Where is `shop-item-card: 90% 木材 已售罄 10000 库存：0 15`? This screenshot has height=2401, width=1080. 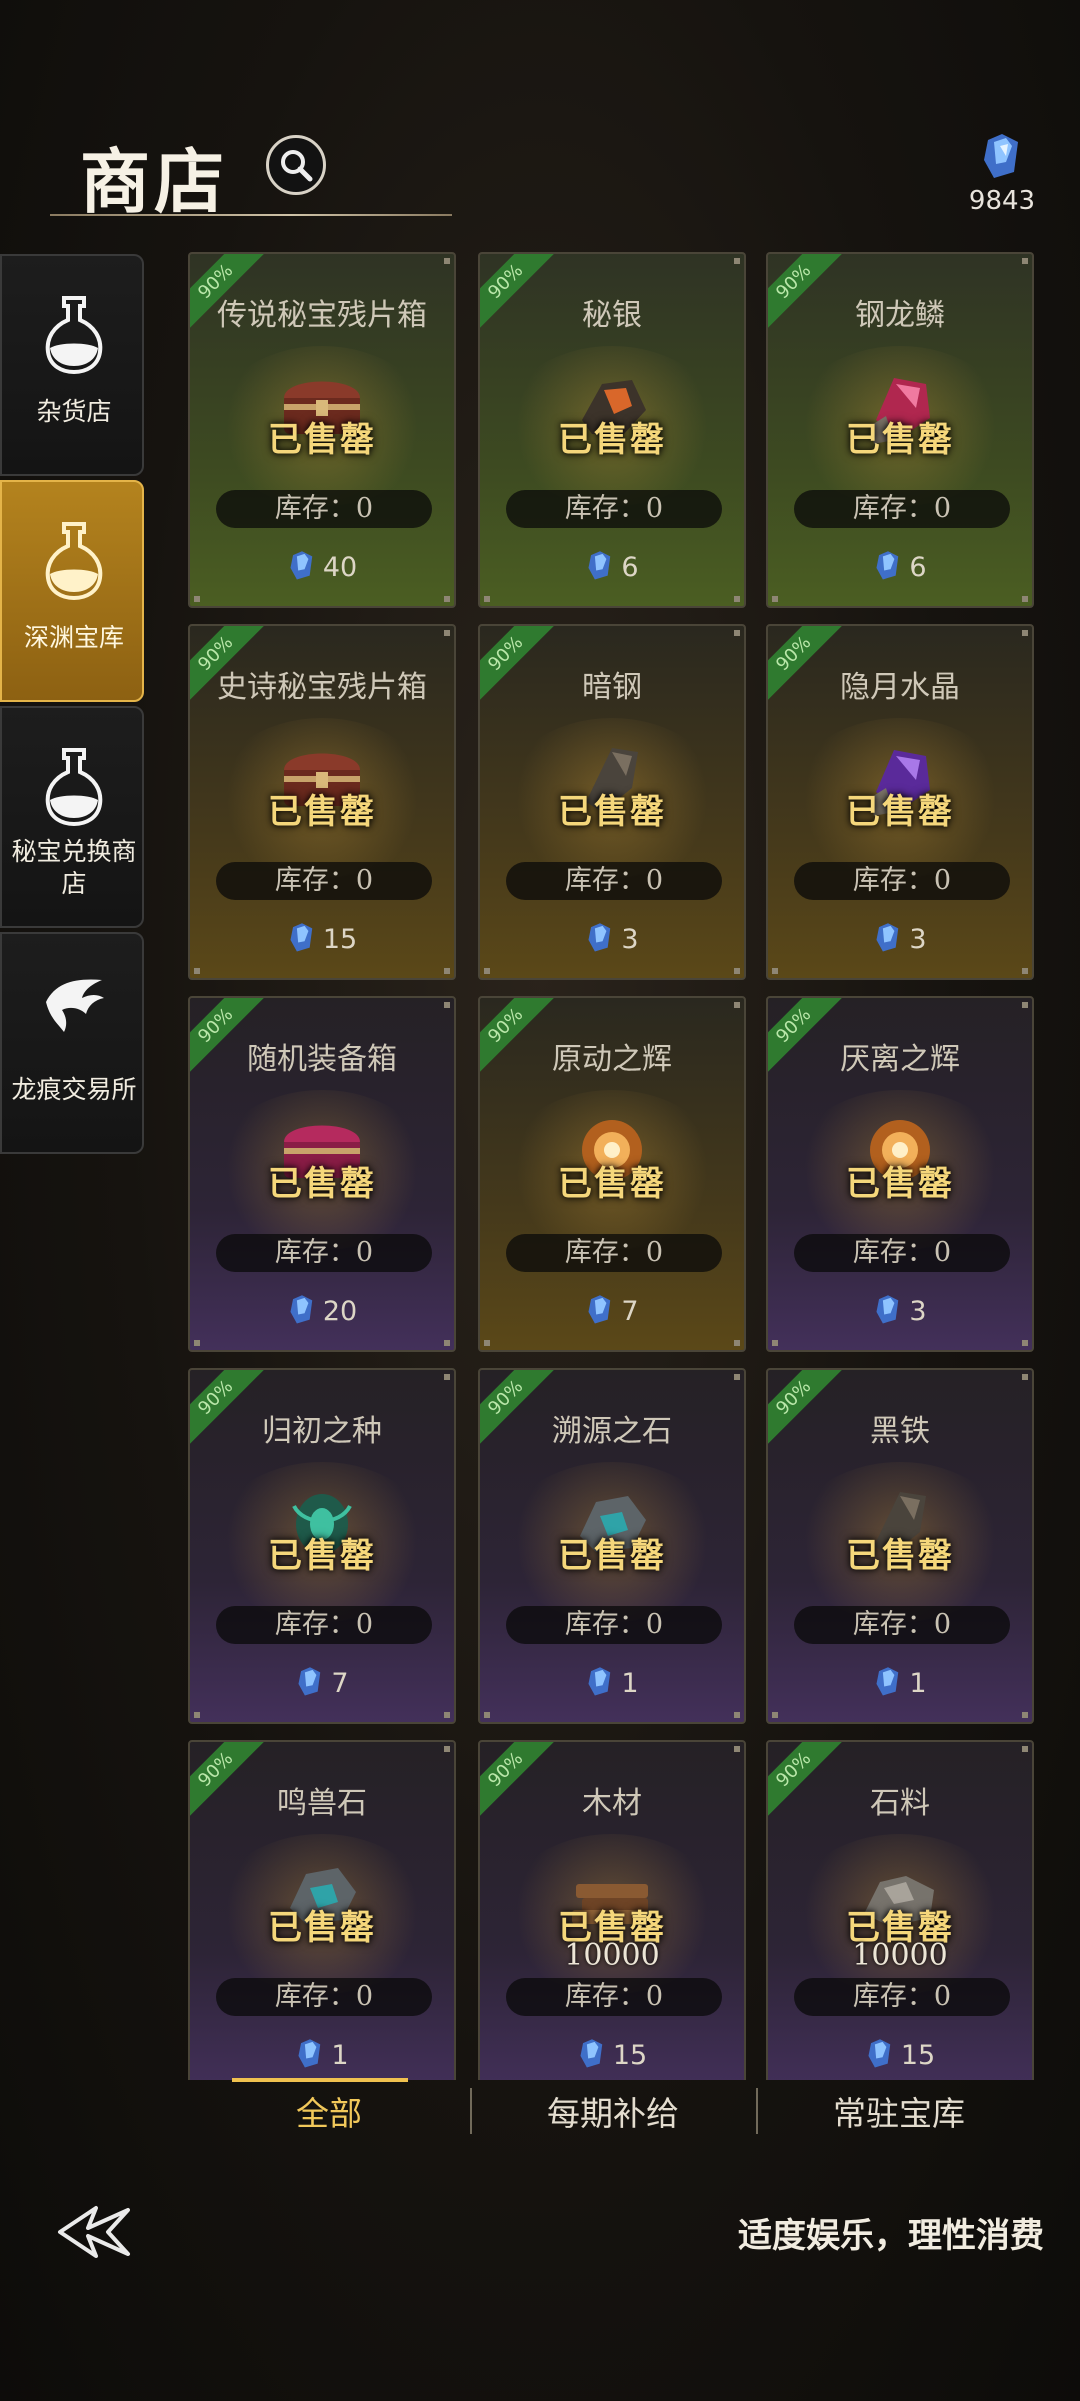 shop-item-card: 90% 木材 已售罄 10000 库存：0 15 is located at coordinates (612, 1910).